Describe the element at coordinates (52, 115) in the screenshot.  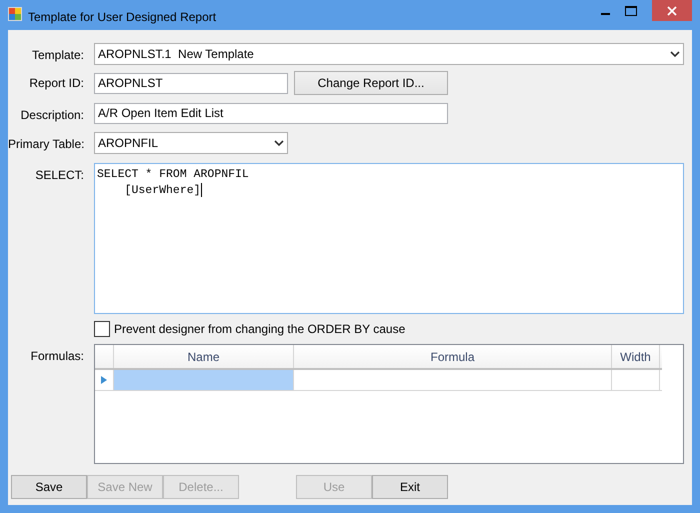
I see `field-label: Description:` at that location.